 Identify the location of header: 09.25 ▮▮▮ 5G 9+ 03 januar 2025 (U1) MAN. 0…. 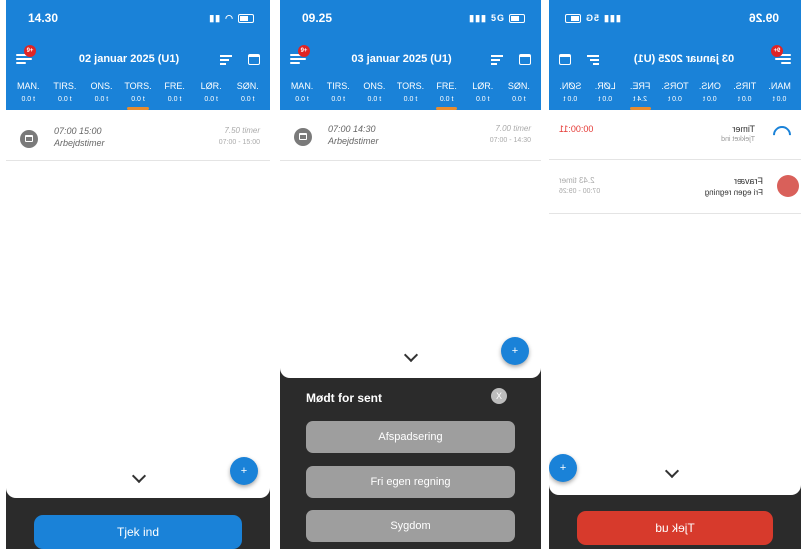
(410, 55).